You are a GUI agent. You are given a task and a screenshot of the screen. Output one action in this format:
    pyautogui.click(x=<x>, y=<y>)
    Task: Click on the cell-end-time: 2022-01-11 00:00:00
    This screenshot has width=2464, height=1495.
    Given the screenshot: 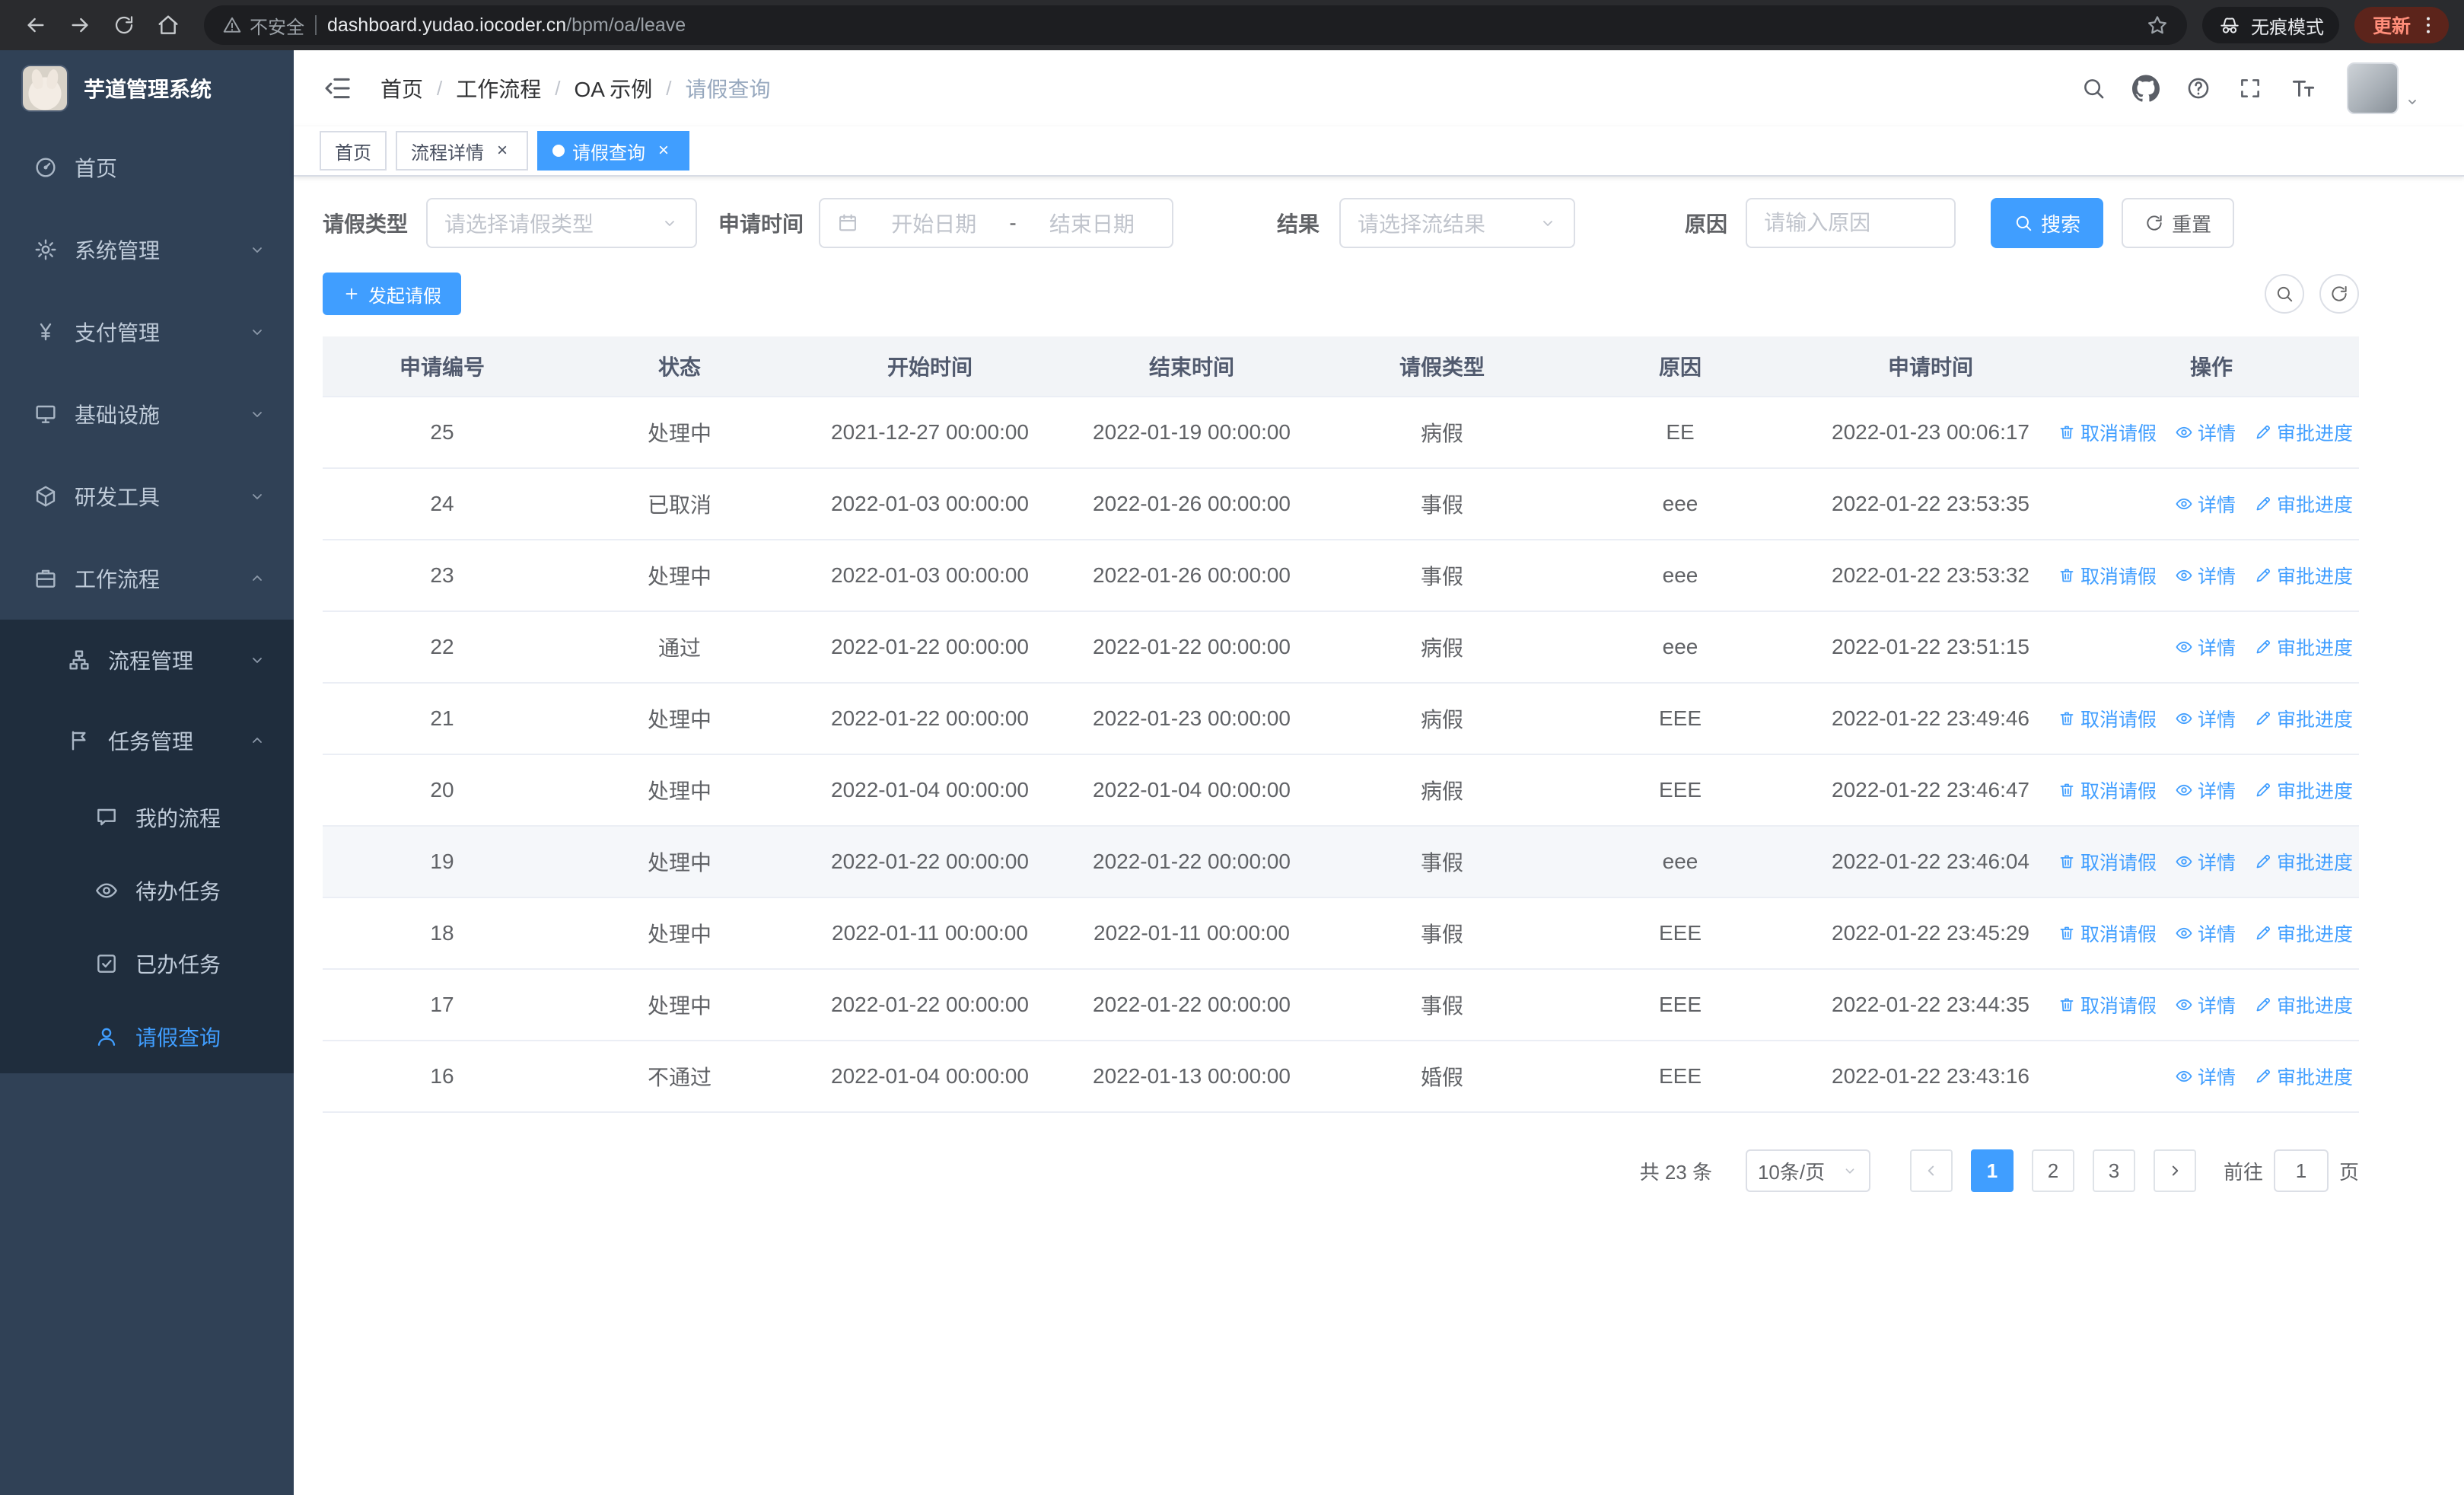 What is the action you would take?
    pyautogui.click(x=1192, y=933)
    